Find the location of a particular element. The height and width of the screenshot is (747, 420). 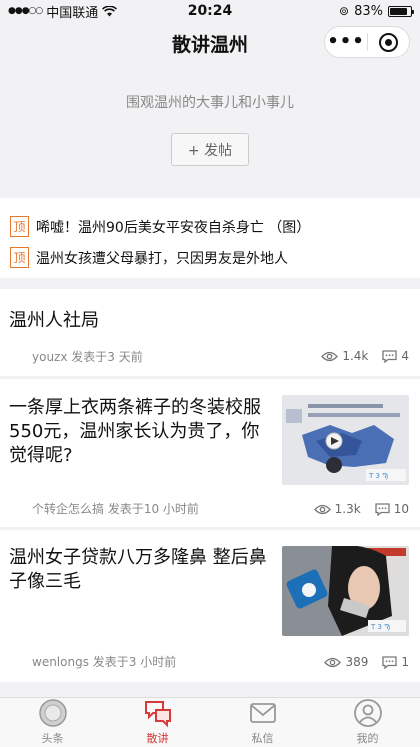

view-count: 389 is located at coordinates (357, 662).